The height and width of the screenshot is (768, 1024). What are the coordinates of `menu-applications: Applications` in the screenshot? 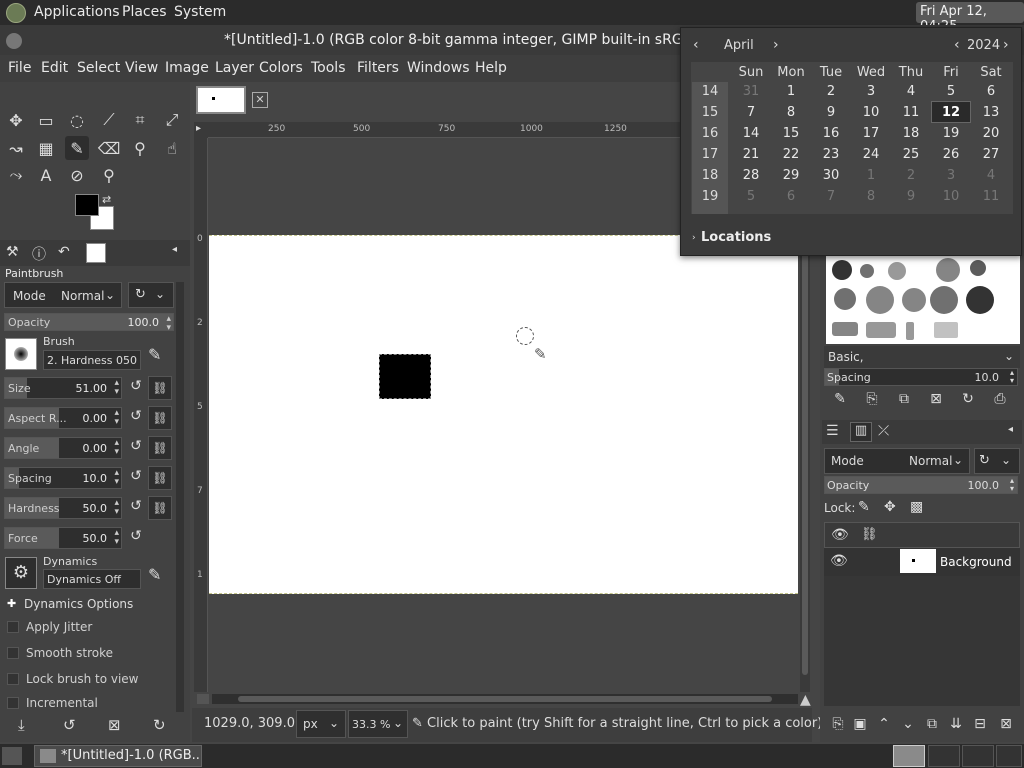 It's located at (77, 12).